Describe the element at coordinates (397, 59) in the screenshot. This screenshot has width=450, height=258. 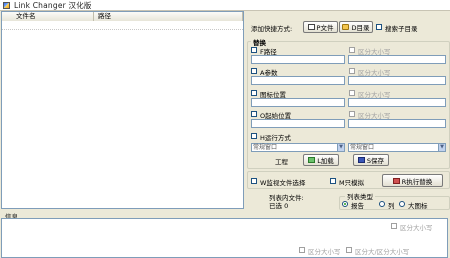
I see `path-replace-field` at that location.